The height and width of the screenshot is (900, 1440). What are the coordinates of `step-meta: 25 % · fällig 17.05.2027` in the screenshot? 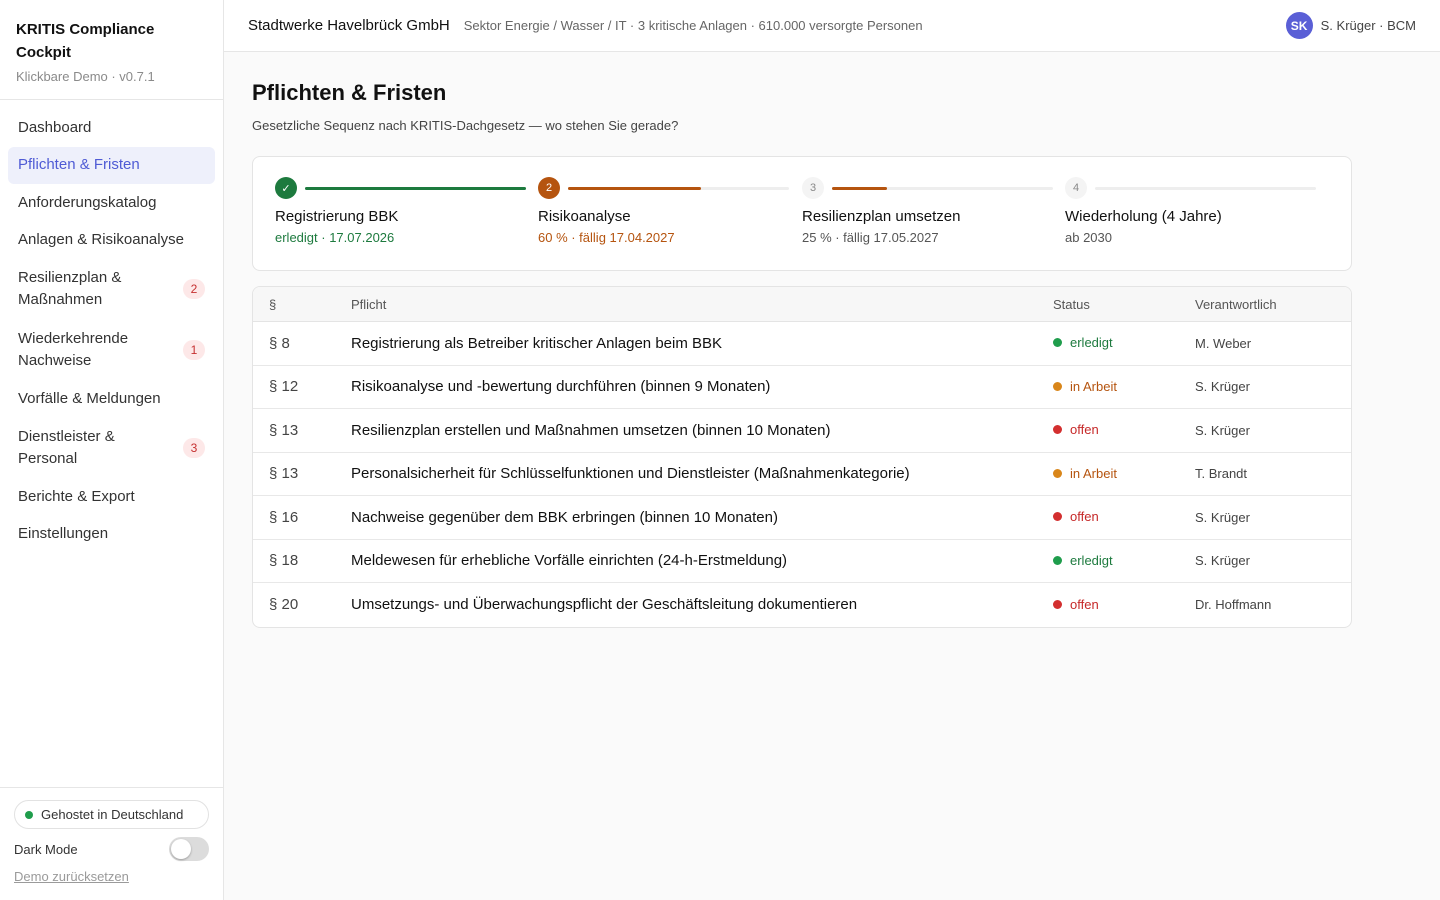 It's located at (870, 237).